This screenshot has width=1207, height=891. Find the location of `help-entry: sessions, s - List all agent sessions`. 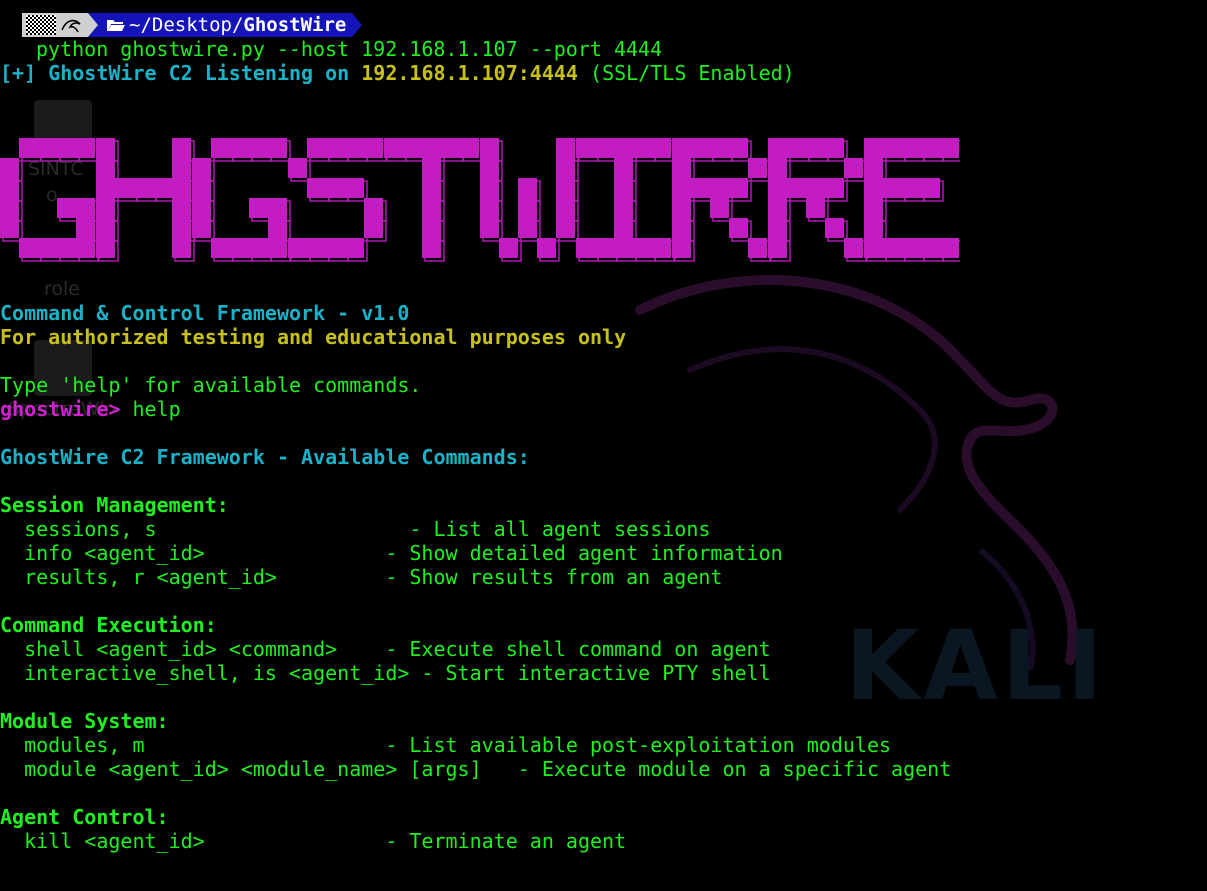

help-entry: sessions, s - List all agent sessions is located at coordinates (355, 529).